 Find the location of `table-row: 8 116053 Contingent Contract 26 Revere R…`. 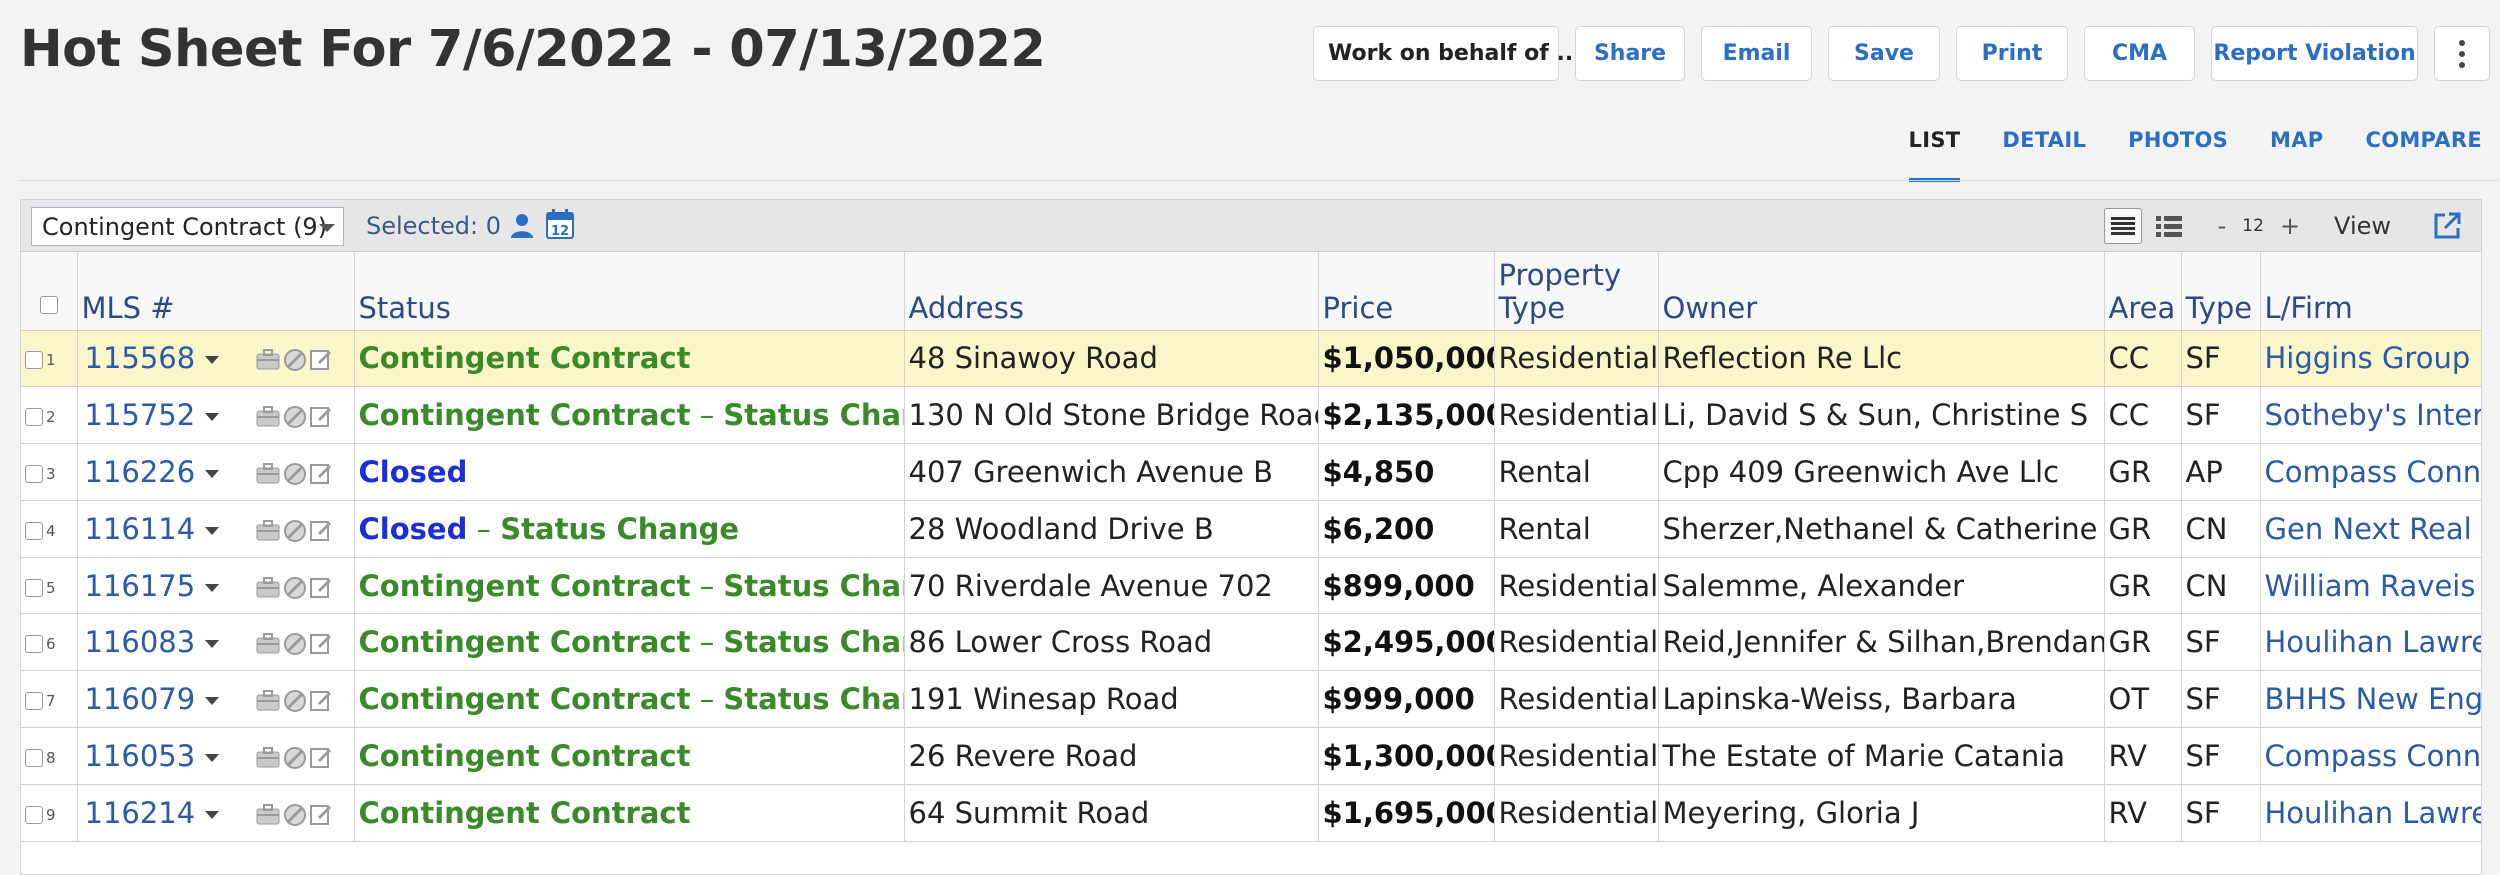

table-row: 8 116053 Contingent Contract 26 Revere R… is located at coordinates (1251, 756).